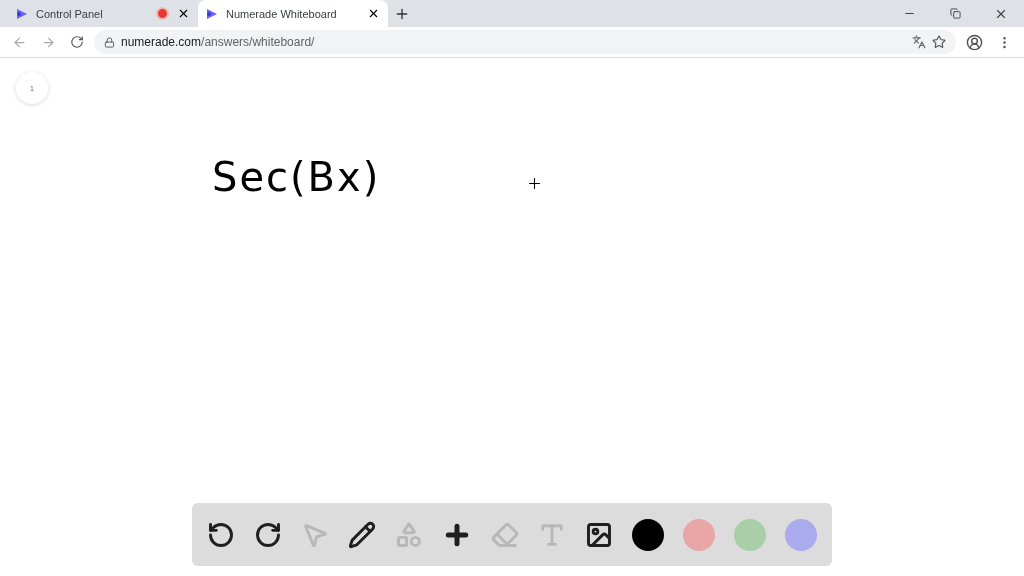  What do you see at coordinates (919, 42) in the screenshot?
I see `translate-icon` at bounding box center [919, 42].